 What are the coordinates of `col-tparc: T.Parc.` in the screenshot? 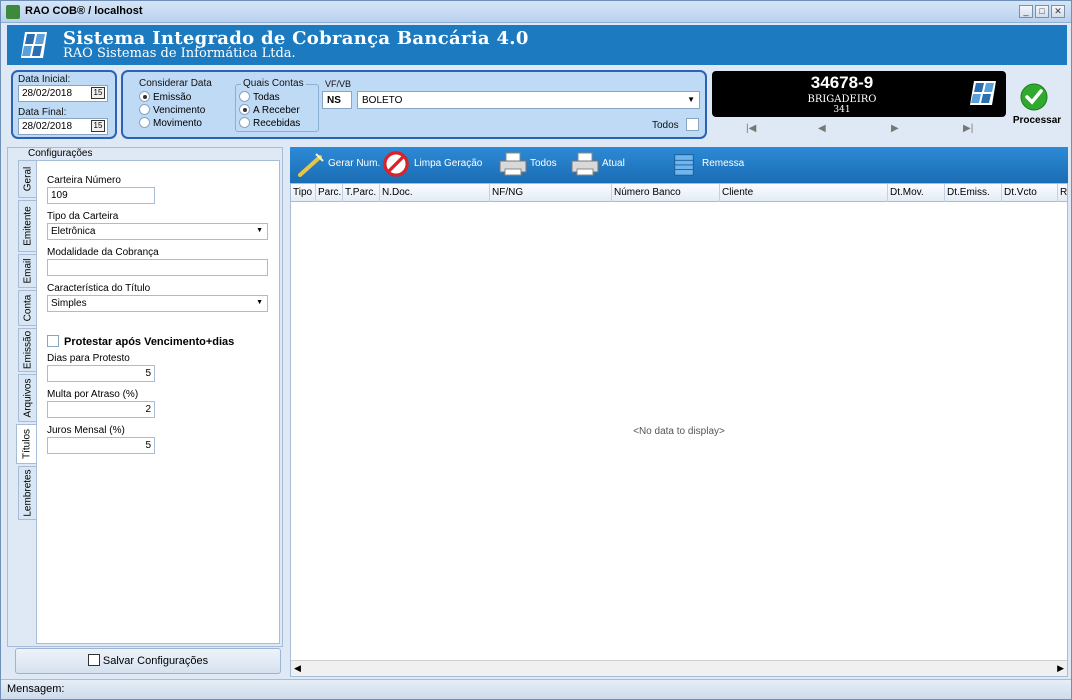 It's located at (360, 192).